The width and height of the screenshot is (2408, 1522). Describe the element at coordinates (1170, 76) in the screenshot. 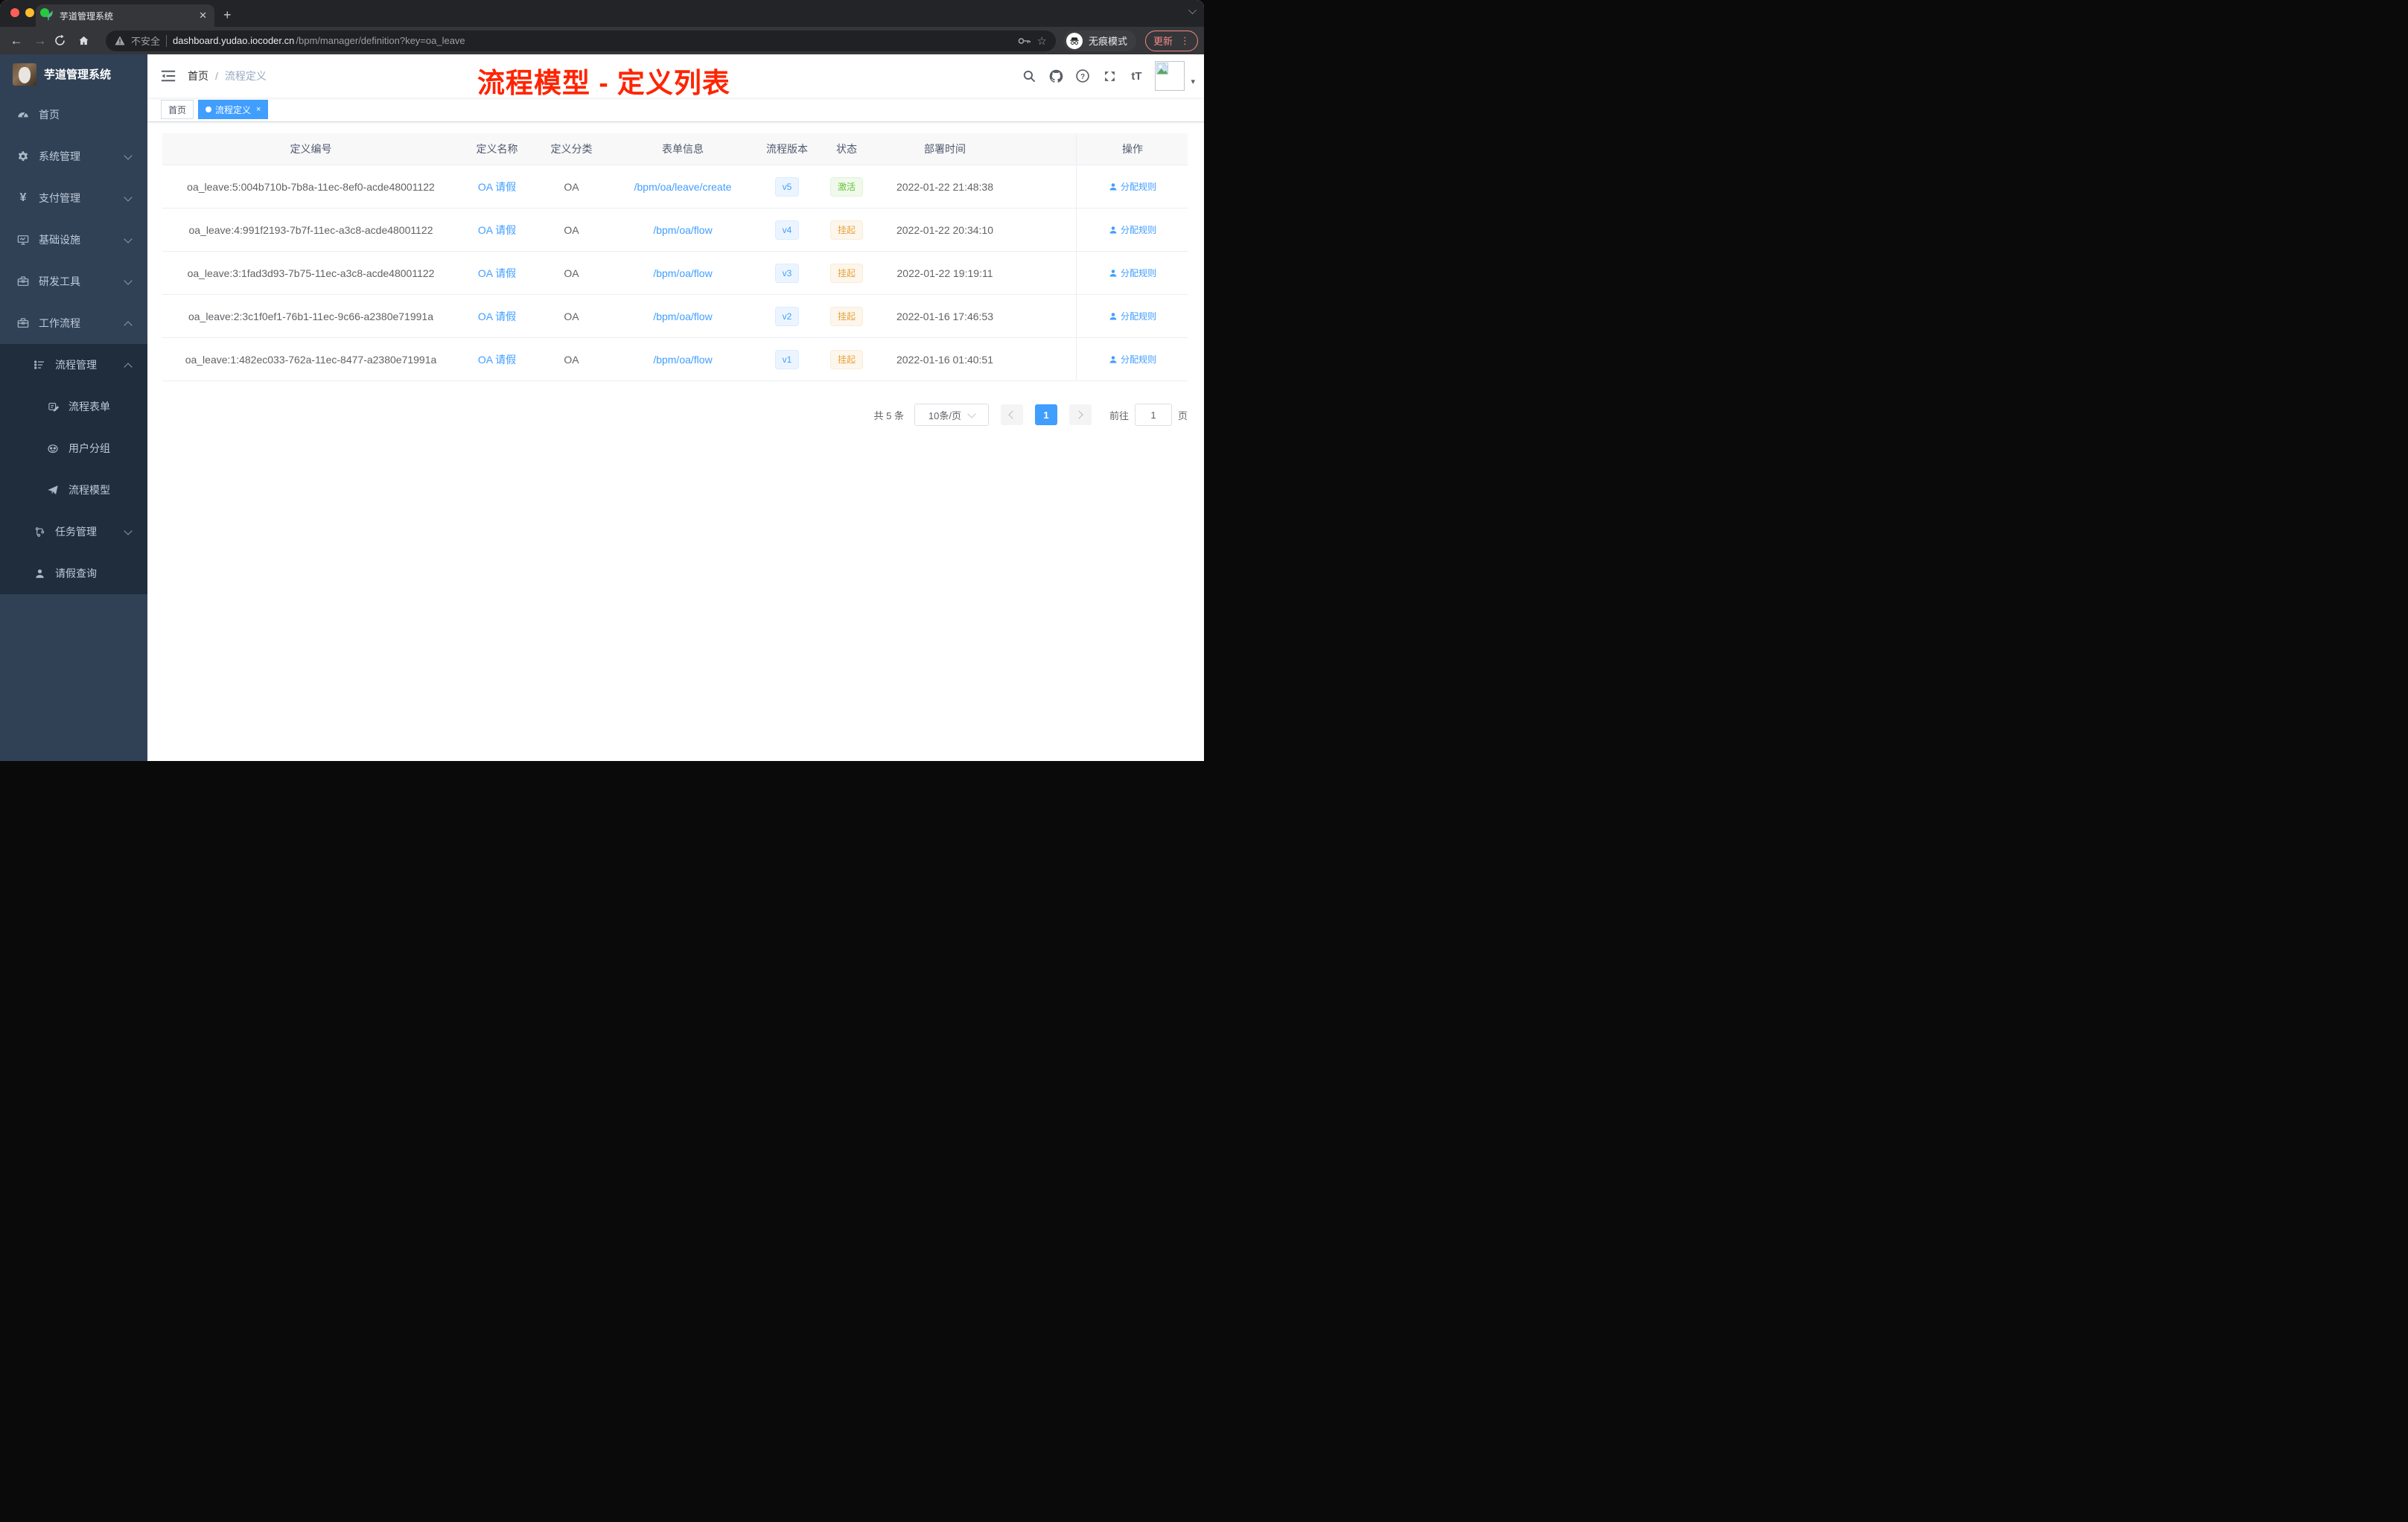

I see `avatar-broken-image` at that location.